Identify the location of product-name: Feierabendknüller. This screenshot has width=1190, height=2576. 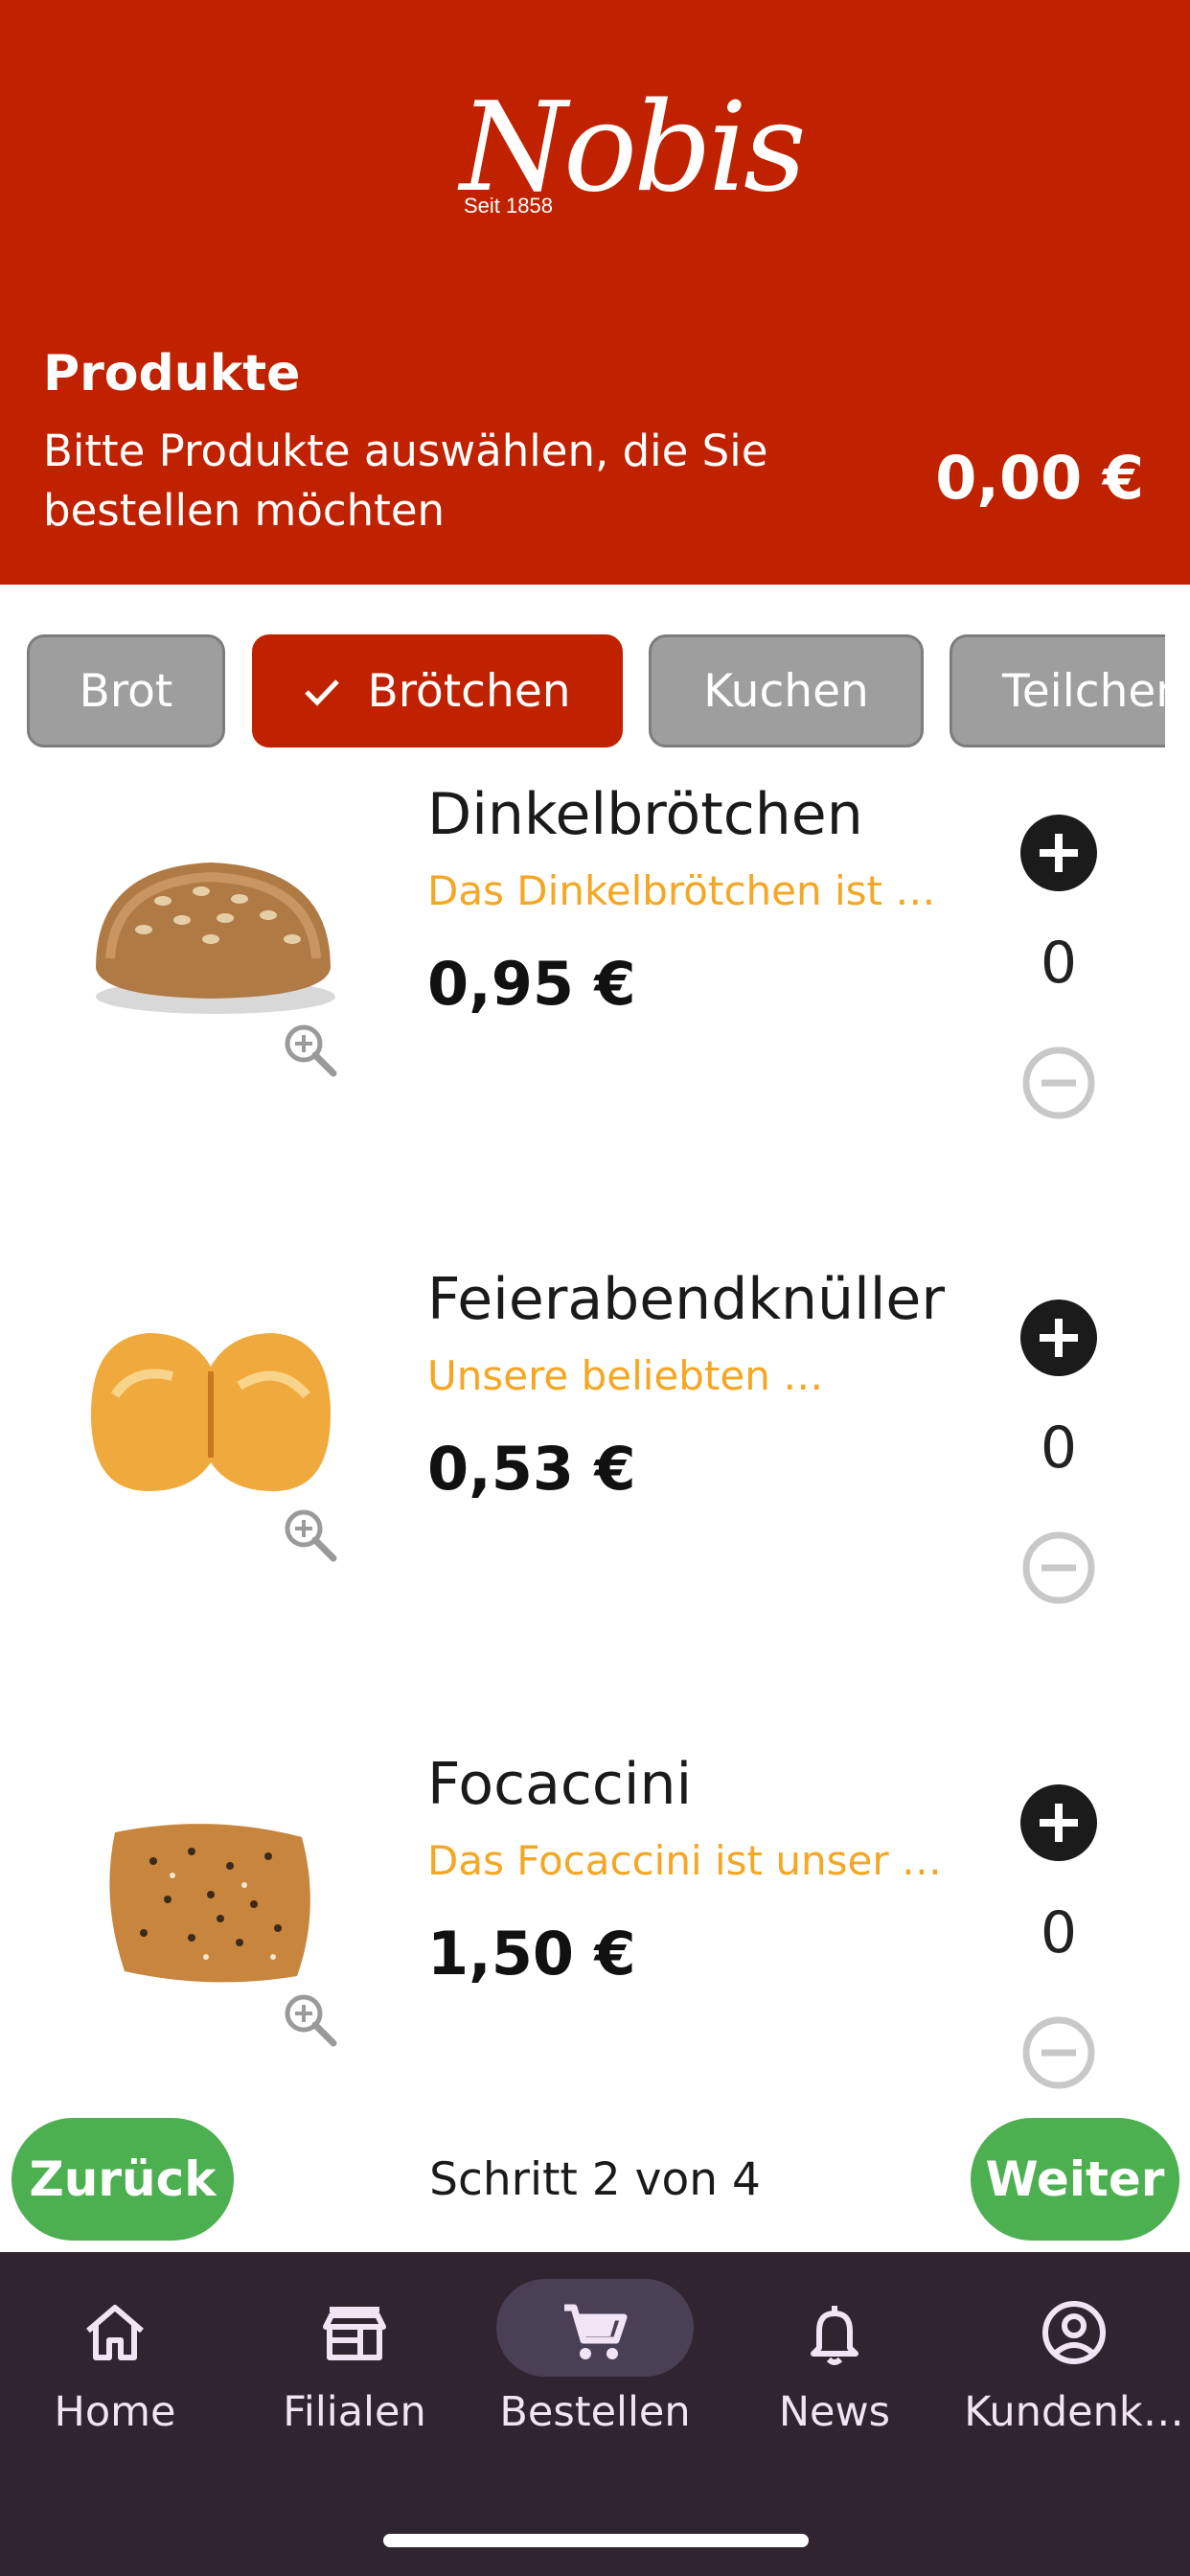
(686, 1299).